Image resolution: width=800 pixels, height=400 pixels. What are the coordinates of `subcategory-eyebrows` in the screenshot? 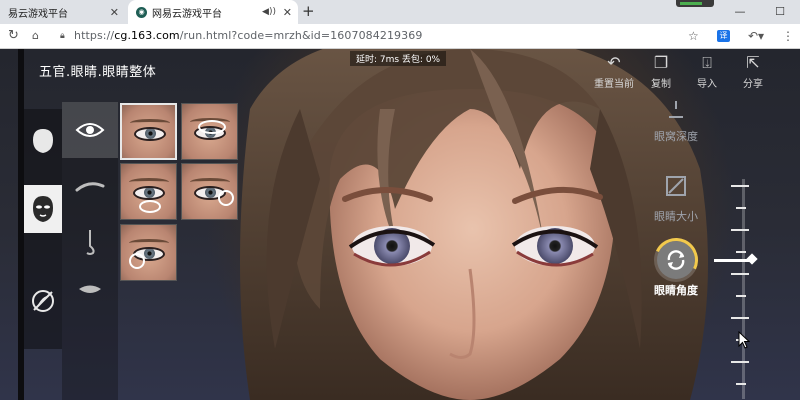 It's located at (90, 186).